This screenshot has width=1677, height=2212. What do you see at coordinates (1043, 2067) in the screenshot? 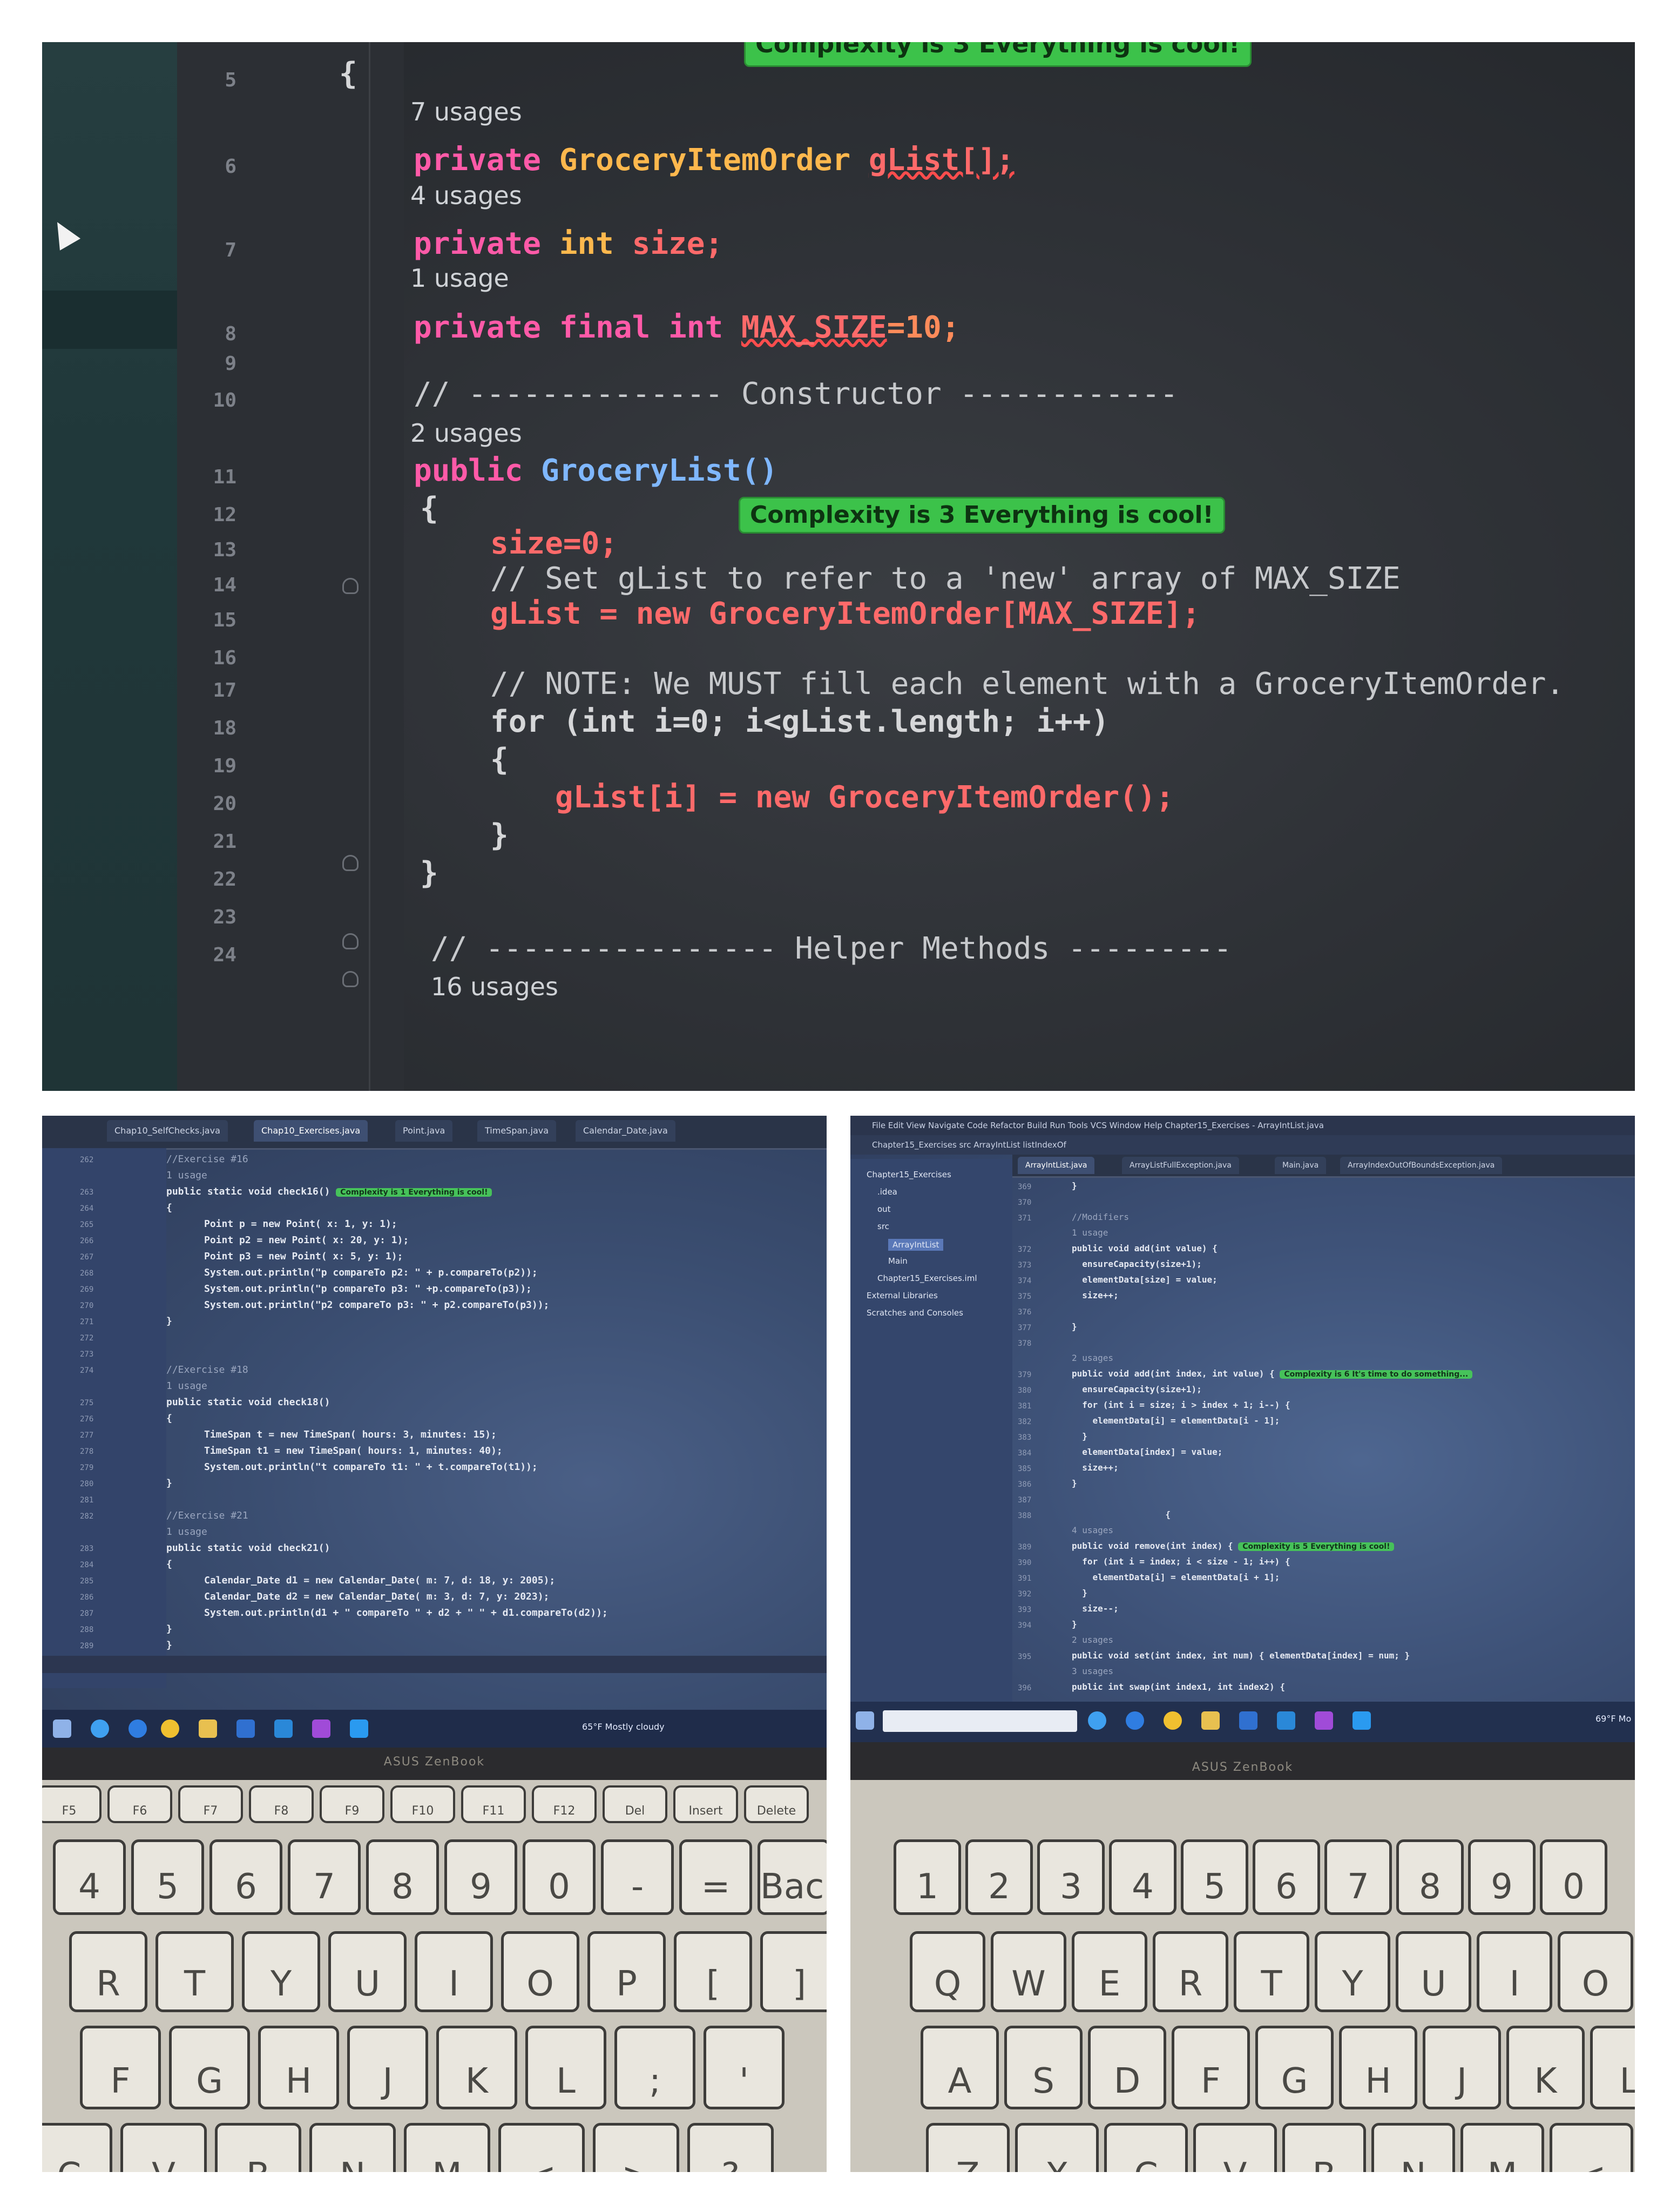
I see `keyboard-key: S` at bounding box center [1043, 2067].